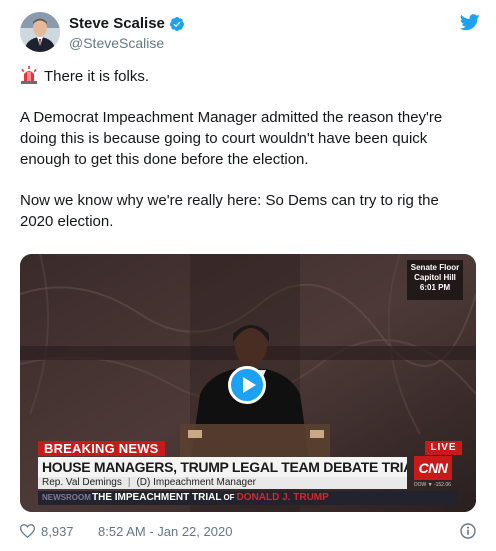  Describe the element at coordinates (435, 267) in the screenshot. I see `location-line-1: Senate Floor` at that location.